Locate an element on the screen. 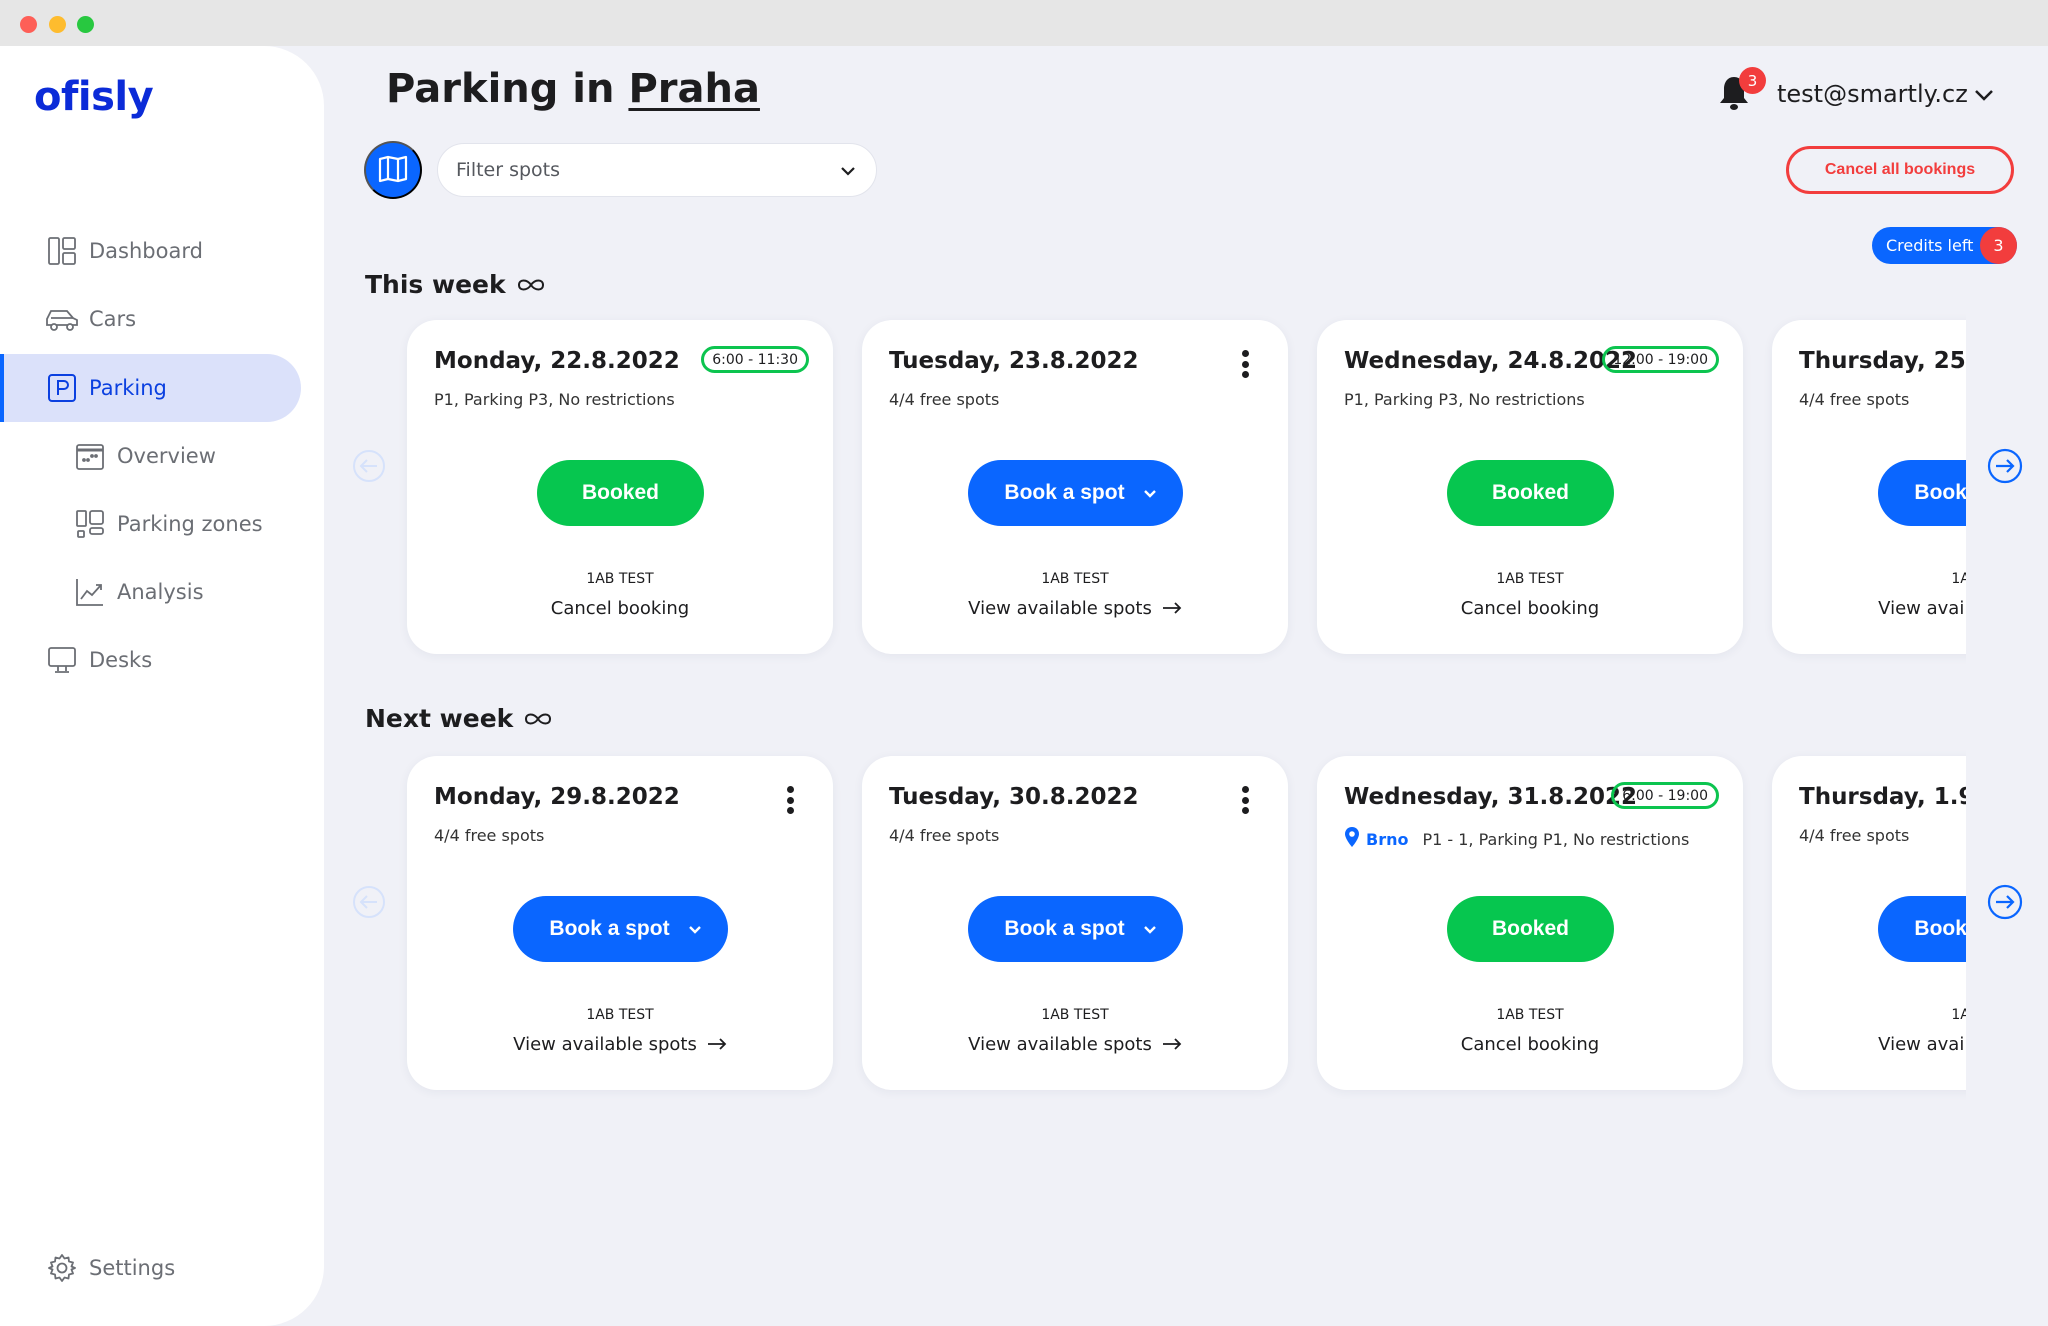  window-titlebar is located at coordinates (1024, 23).